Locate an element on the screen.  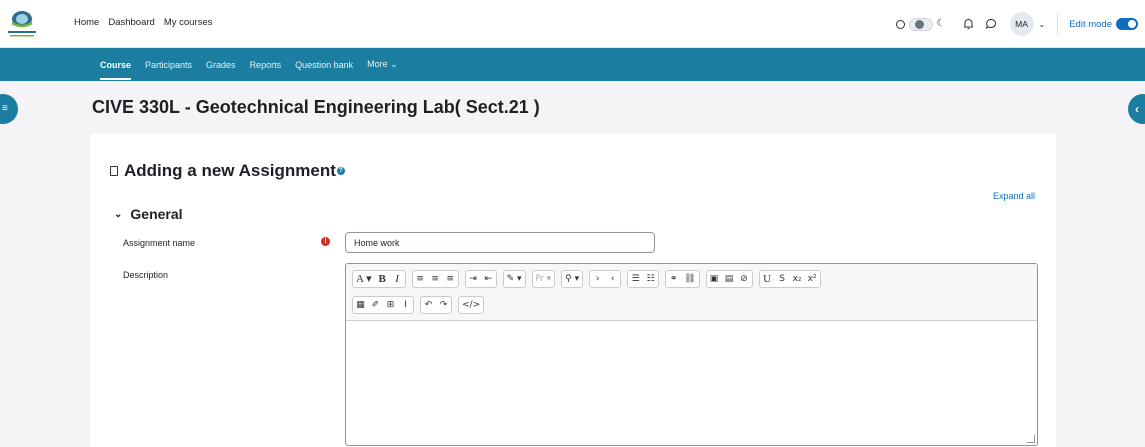
required-icon: ! is located at coordinates (325, 241).